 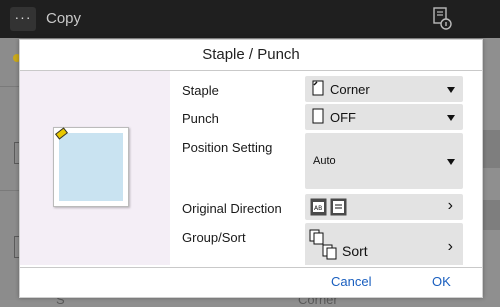 I want to click on svg-text: AB, so click(x=318, y=208).